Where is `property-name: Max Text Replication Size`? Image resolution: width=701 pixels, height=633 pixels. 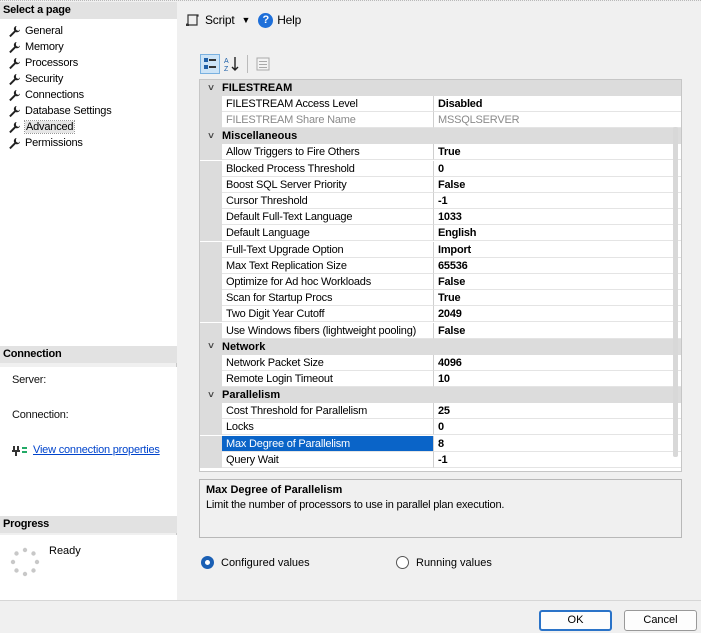
property-name: Max Text Replication Size is located at coordinates (328, 265).